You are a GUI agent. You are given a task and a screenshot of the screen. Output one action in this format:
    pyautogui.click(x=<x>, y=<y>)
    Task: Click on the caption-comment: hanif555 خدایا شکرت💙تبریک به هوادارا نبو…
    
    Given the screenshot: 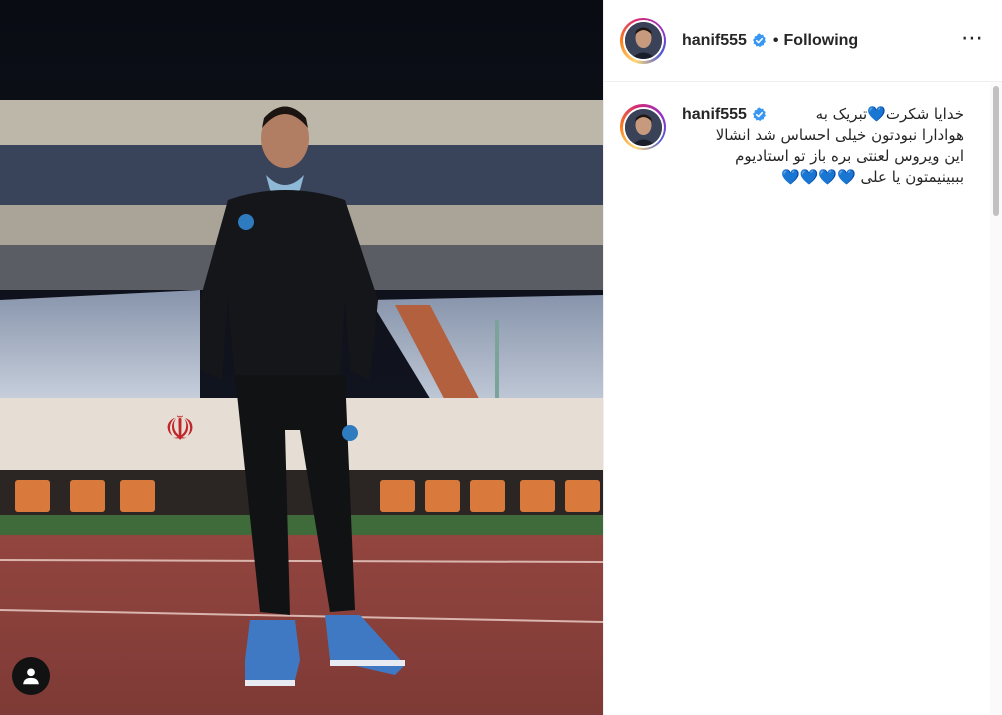 What is the action you would take?
    pyautogui.click(x=803, y=135)
    